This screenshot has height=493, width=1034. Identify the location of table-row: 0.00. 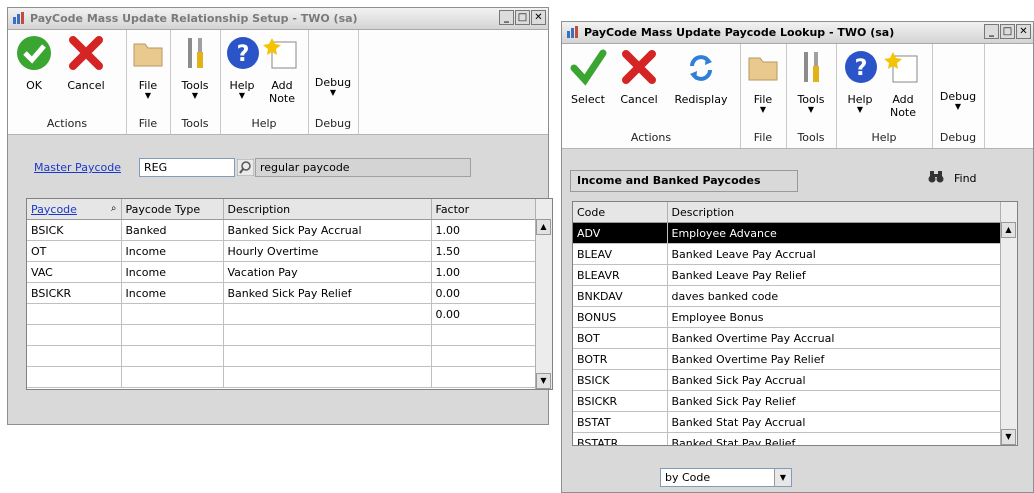
(281, 314).